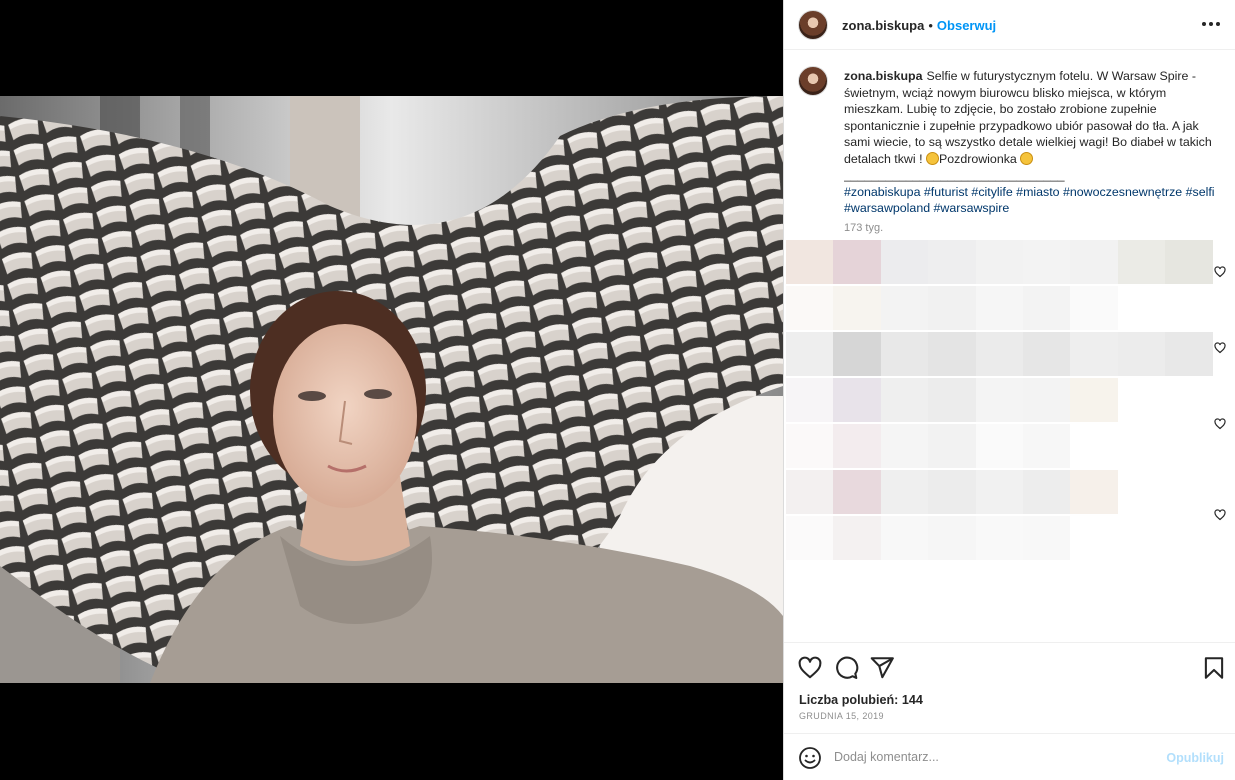 This screenshot has width=1235, height=780. What do you see at coordinates (813, 81) in the screenshot?
I see `caption-avatar` at bounding box center [813, 81].